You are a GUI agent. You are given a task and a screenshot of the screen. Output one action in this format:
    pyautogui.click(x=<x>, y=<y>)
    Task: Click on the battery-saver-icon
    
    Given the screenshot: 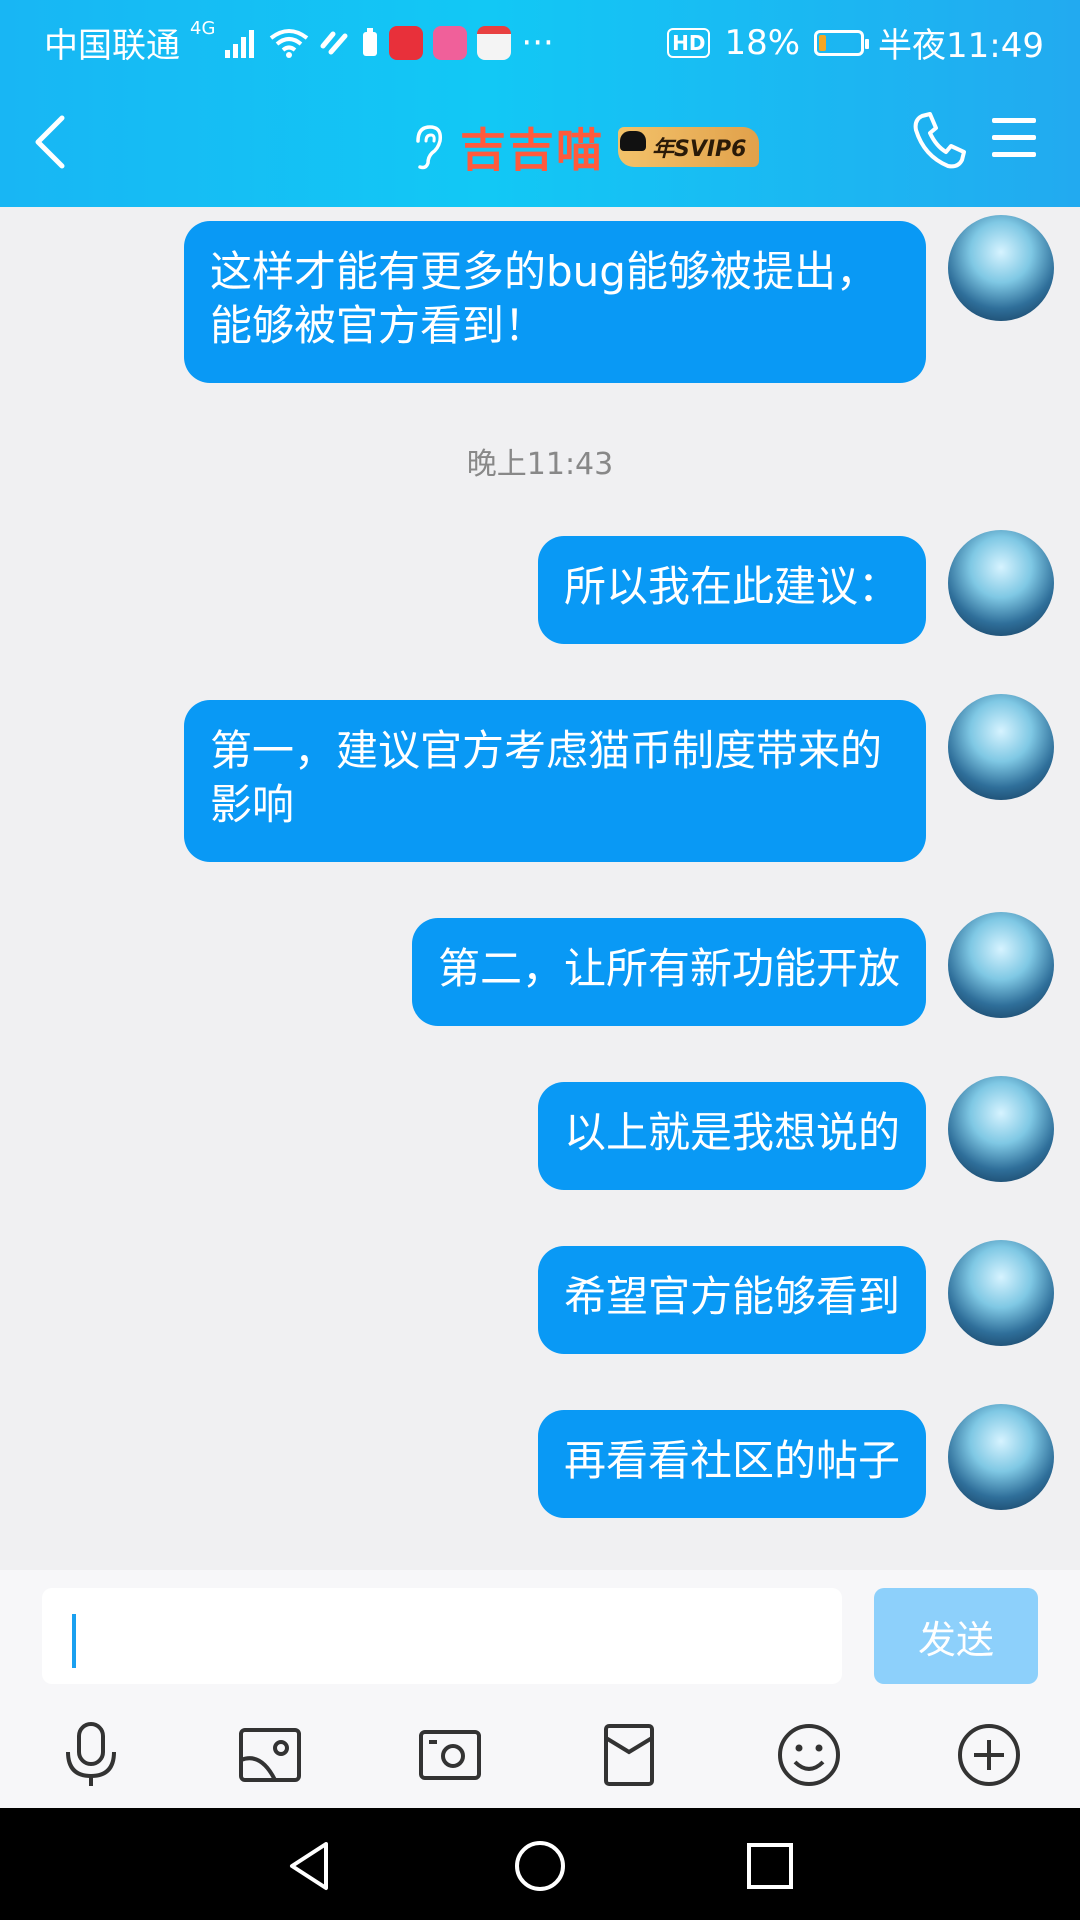 What is the action you would take?
    pyautogui.click(x=370, y=41)
    